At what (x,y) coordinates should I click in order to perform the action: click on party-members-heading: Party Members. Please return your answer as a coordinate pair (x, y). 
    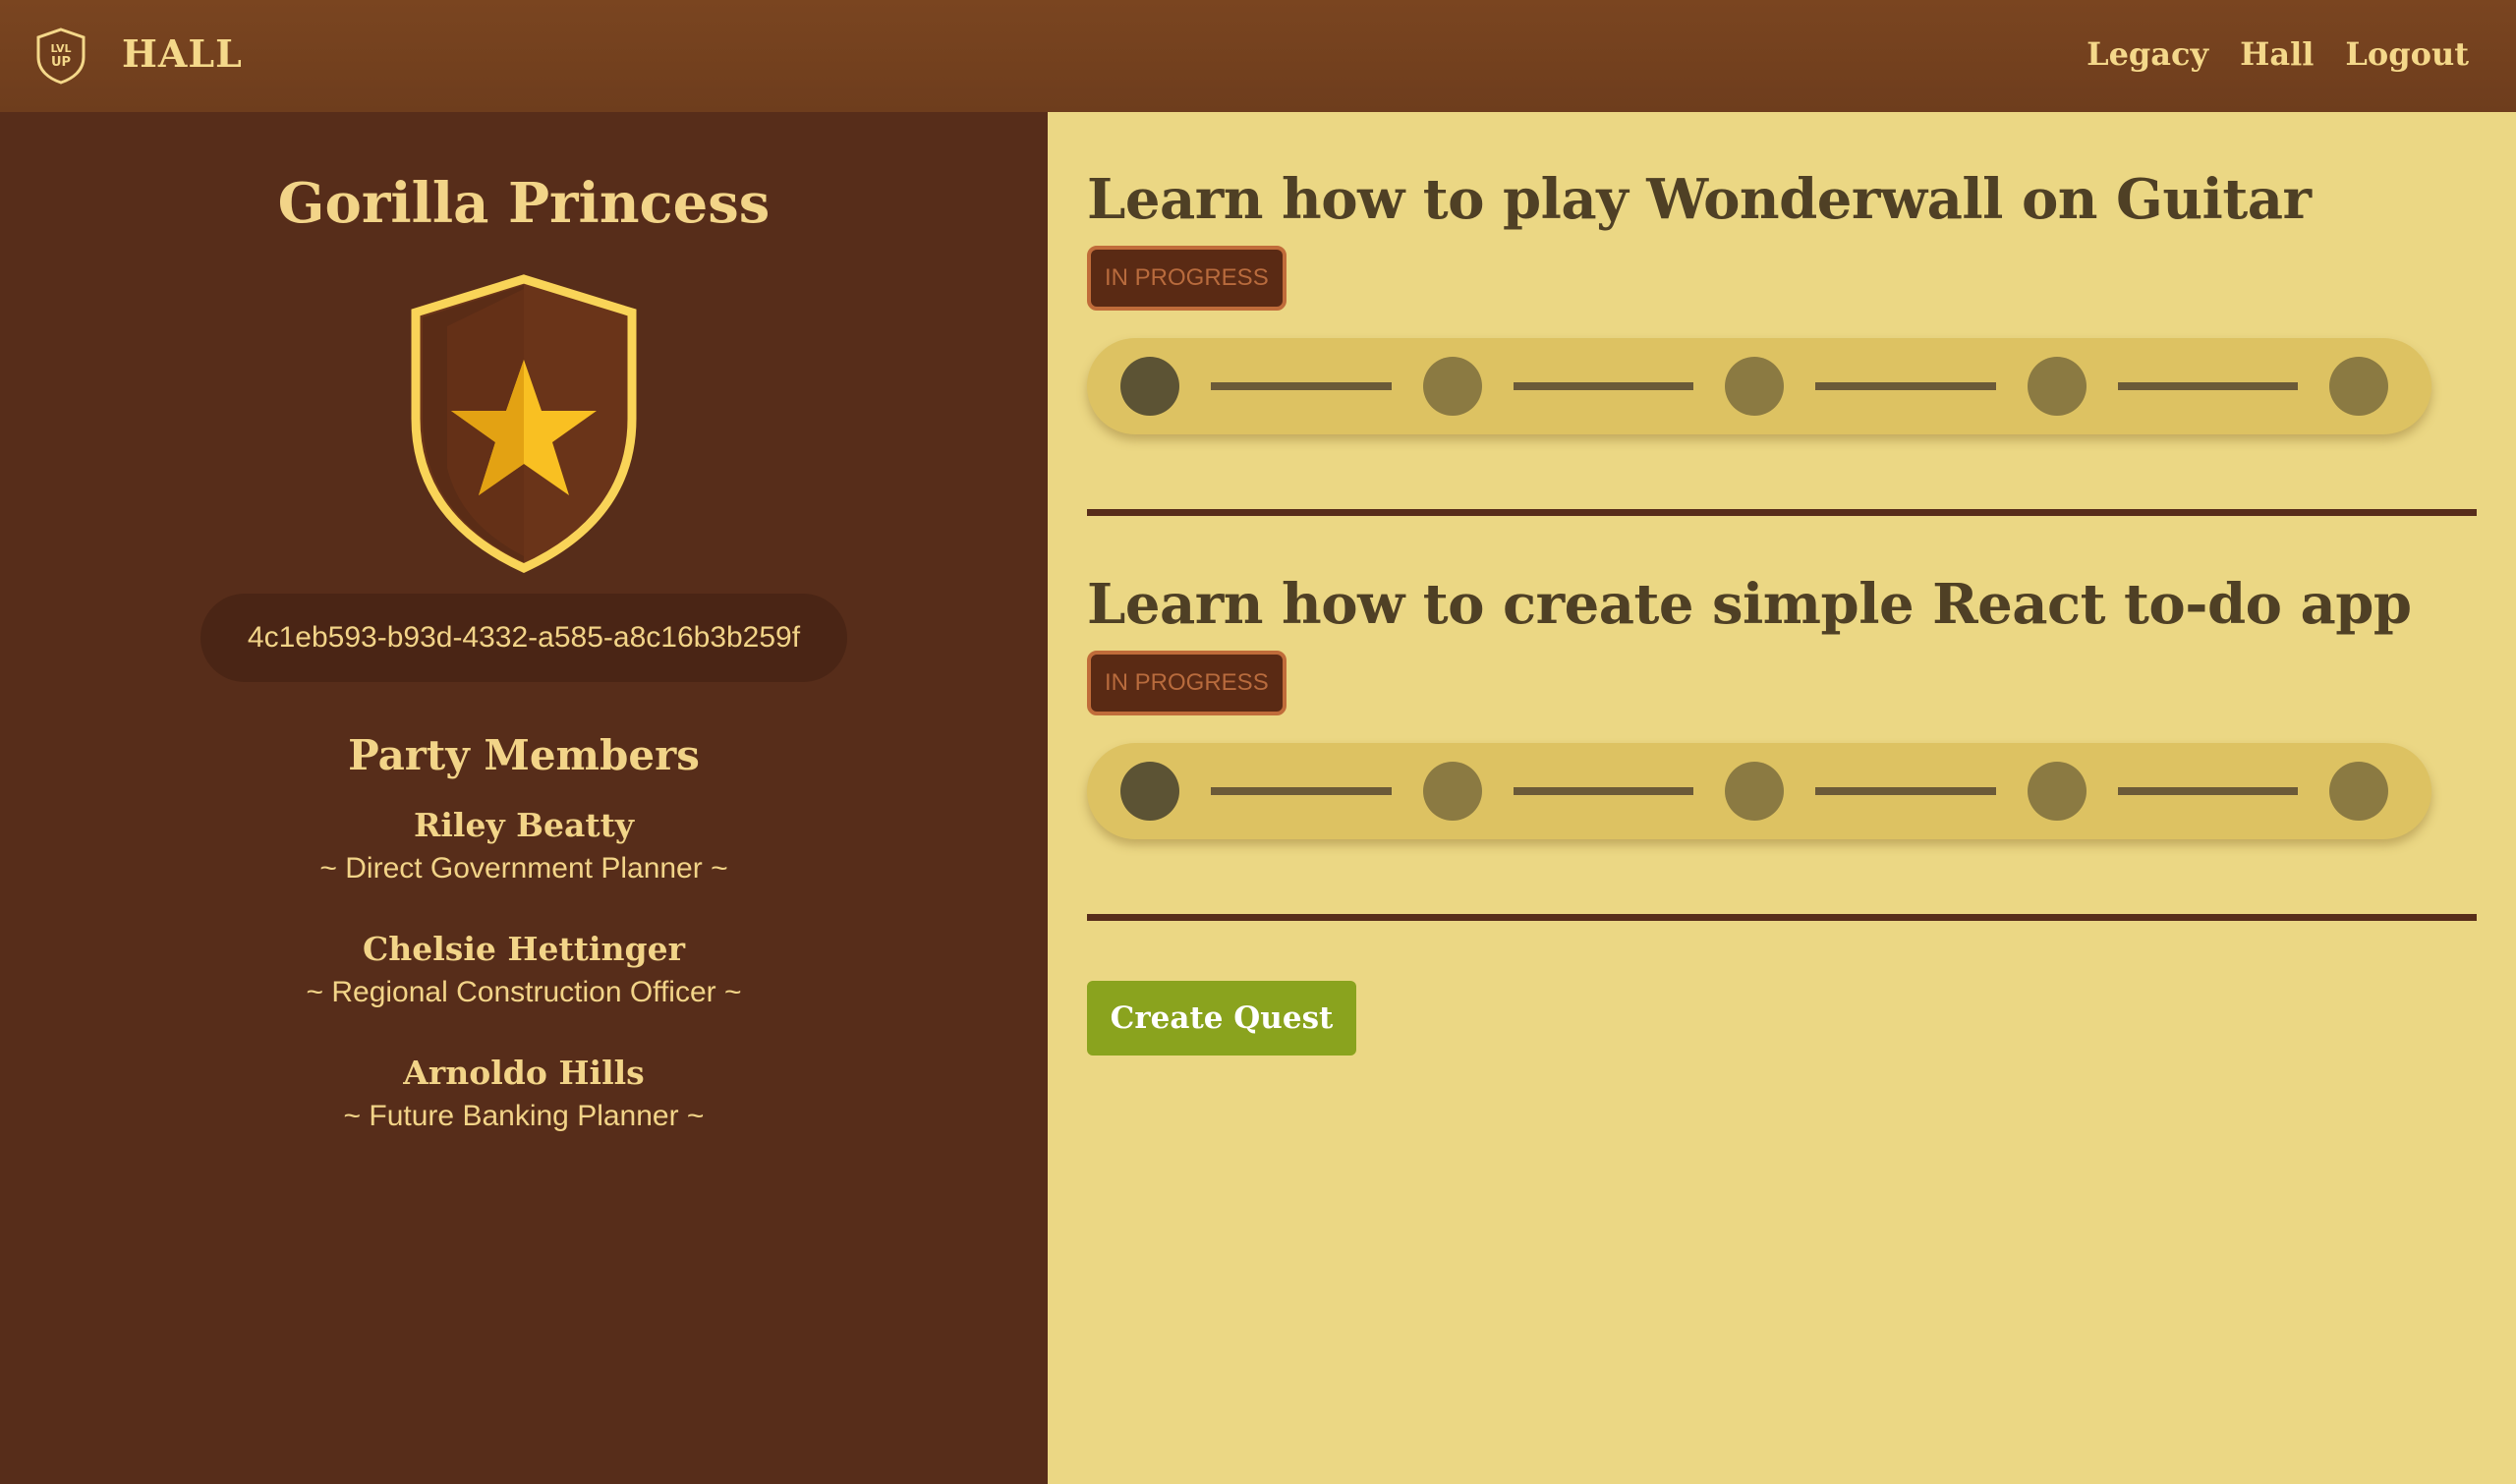
    Looking at the image, I should click on (524, 755).